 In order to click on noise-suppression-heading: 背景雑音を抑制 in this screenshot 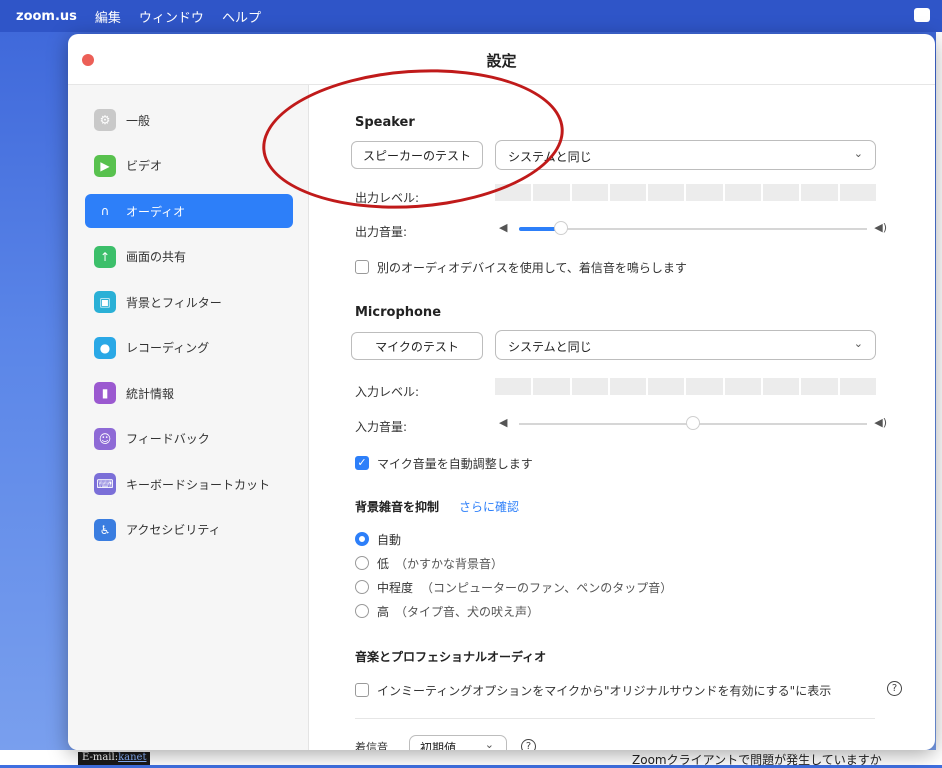, I will do `click(397, 507)`.